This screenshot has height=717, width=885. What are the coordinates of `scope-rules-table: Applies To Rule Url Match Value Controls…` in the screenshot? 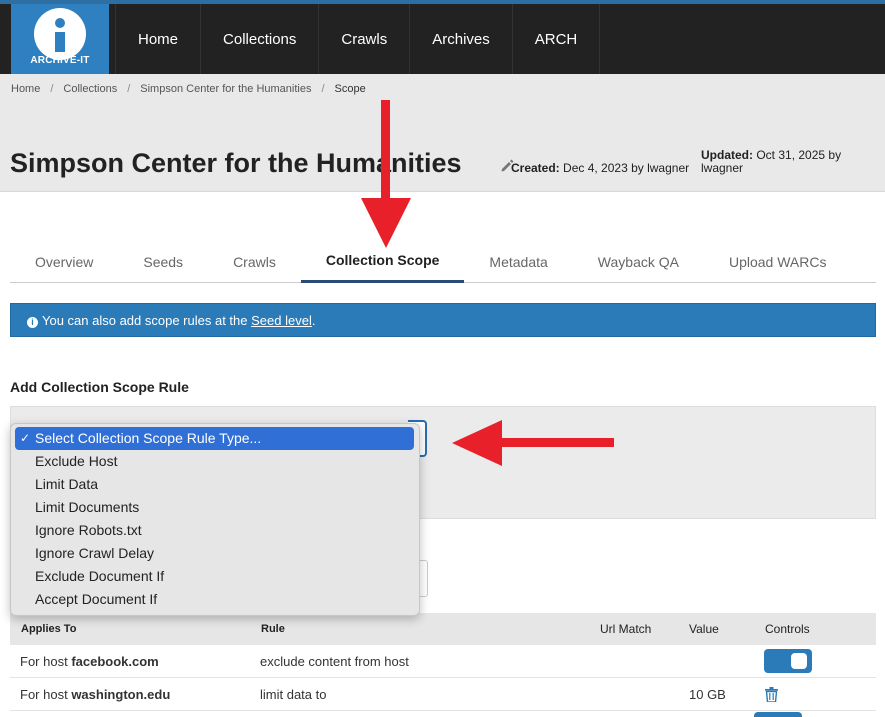 It's located at (443, 662).